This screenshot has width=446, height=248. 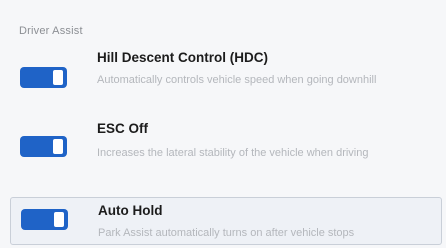 I want to click on hdc-toggle, so click(x=43, y=77).